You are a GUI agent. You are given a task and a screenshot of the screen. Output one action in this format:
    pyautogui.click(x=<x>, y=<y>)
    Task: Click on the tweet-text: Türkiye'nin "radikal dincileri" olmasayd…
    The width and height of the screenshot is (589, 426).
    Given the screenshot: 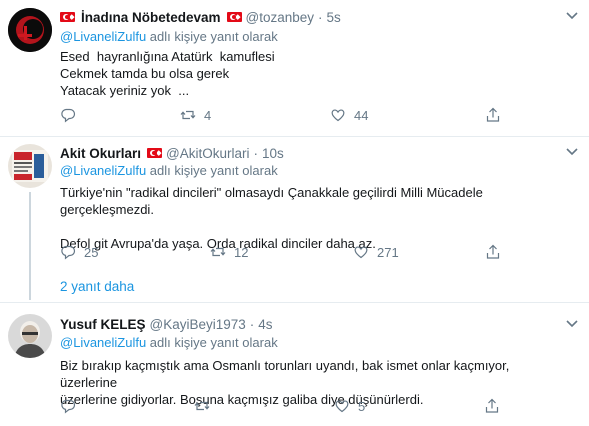 What is the action you would take?
    pyautogui.click(x=271, y=218)
    